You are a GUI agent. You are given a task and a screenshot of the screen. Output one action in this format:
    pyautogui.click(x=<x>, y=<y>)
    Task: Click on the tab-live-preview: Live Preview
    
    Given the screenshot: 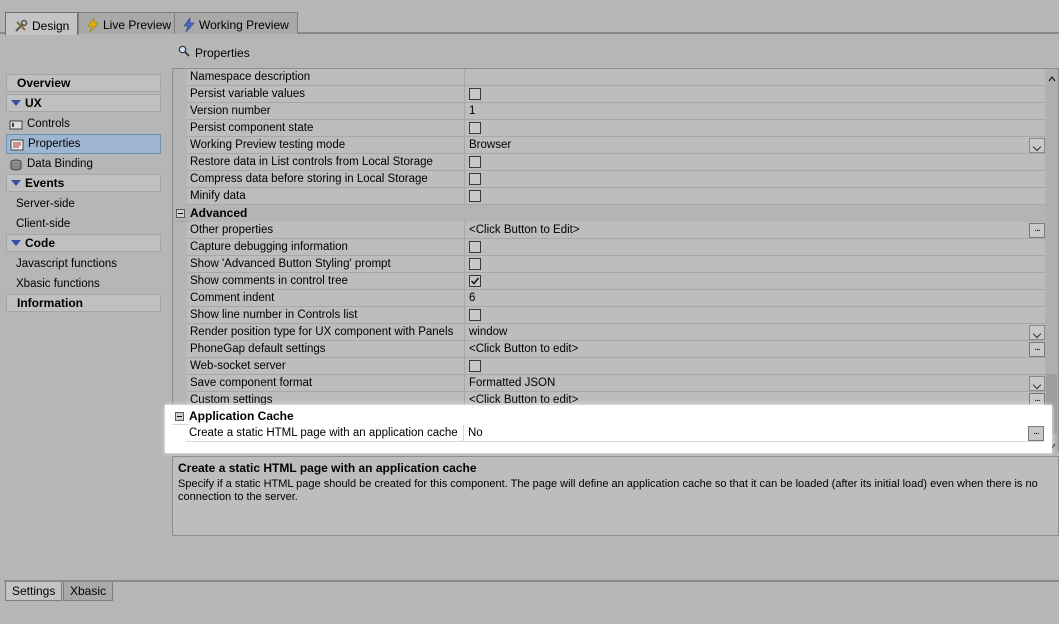 What is the action you would take?
    pyautogui.click(x=129, y=23)
    